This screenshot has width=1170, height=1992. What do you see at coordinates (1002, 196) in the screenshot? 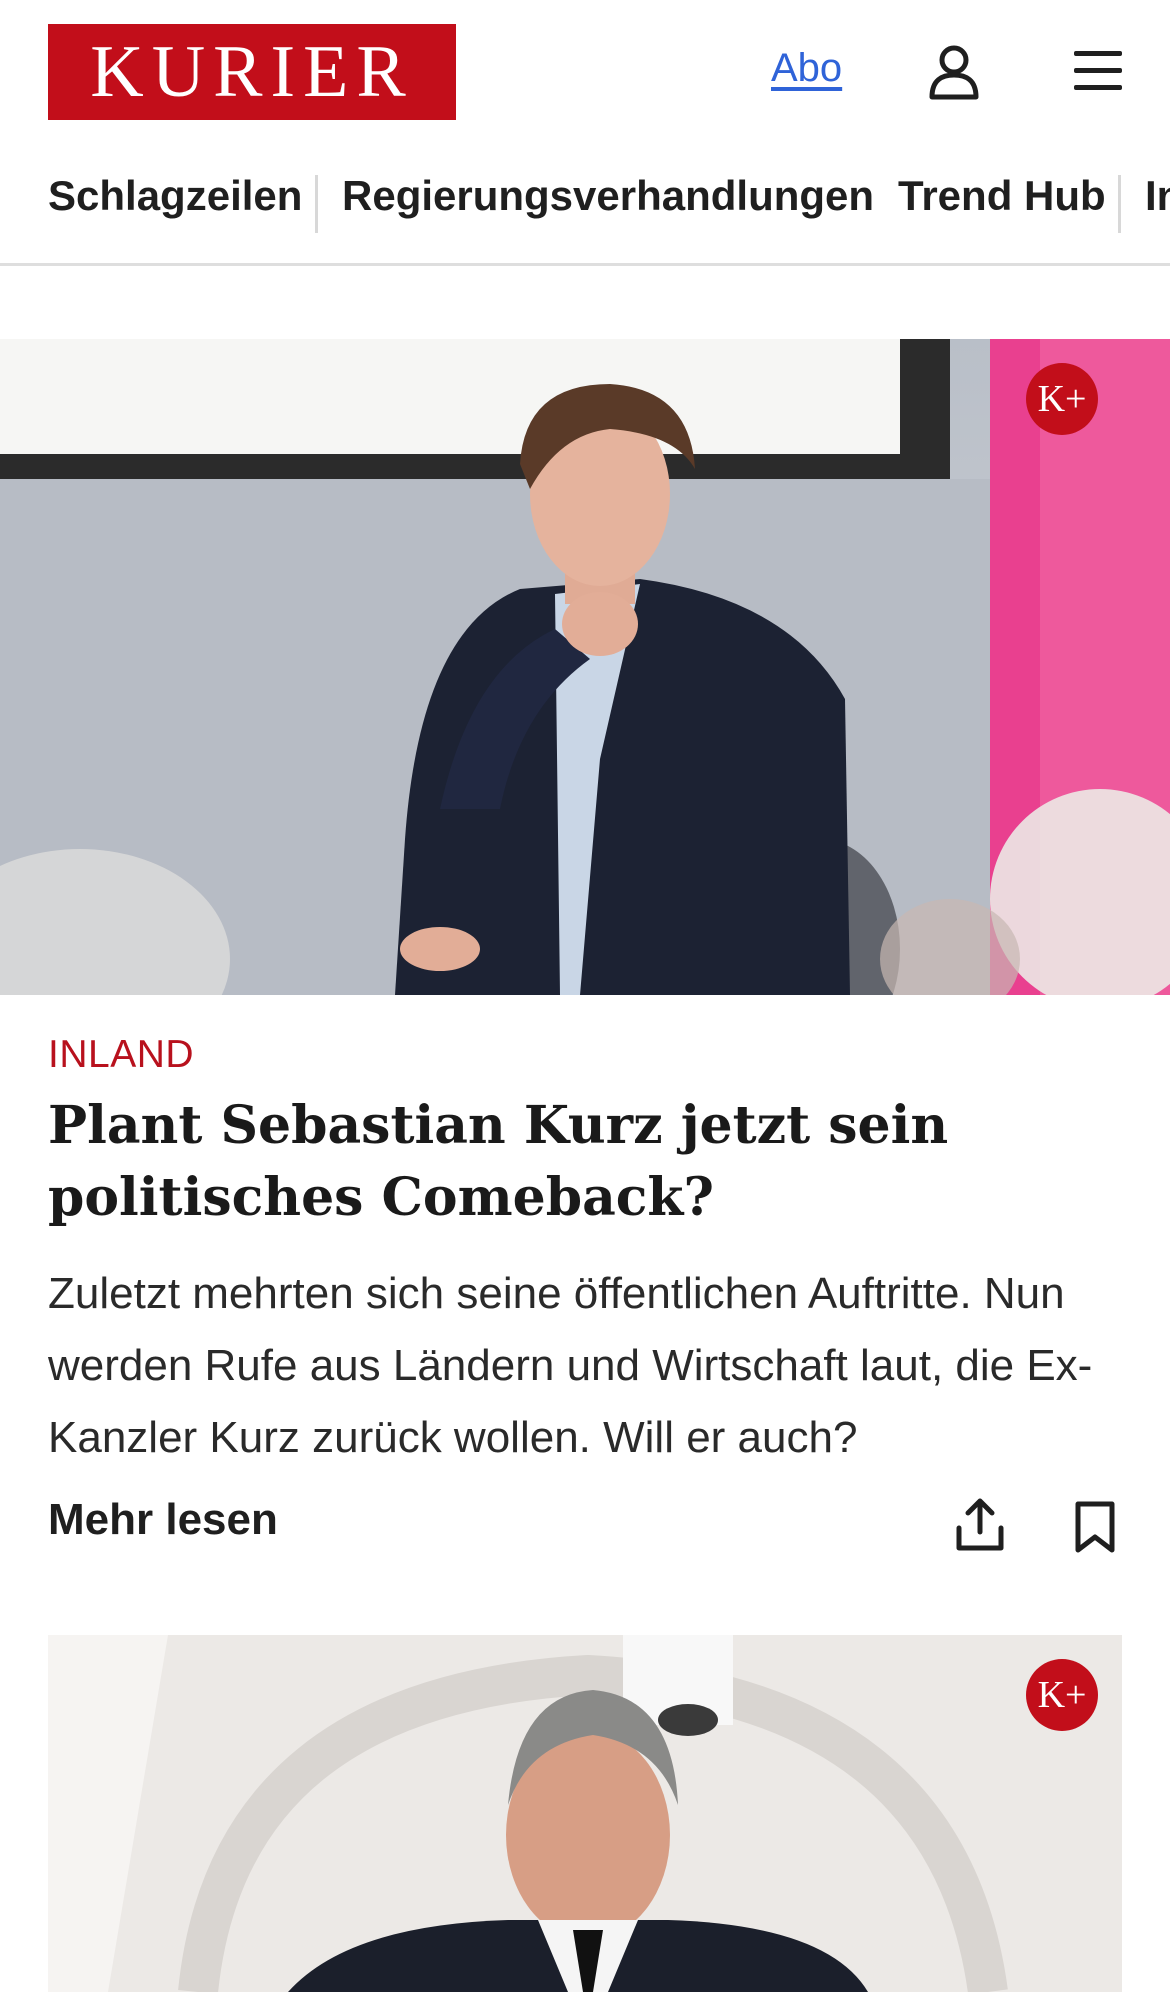
I see `nav-item-trend-hub: Trend Hub` at bounding box center [1002, 196].